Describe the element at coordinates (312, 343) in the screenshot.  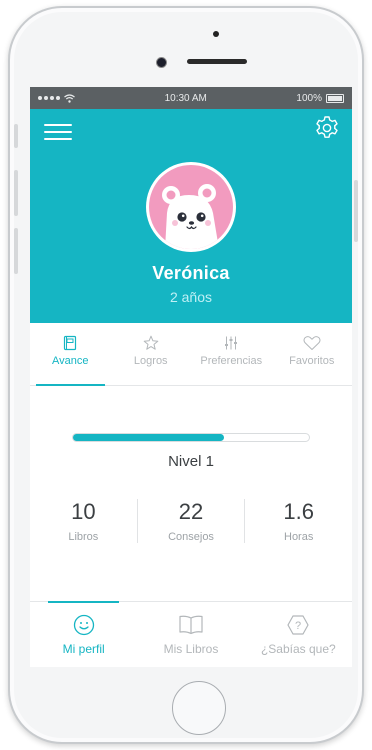
I see `heart-icon` at that location.